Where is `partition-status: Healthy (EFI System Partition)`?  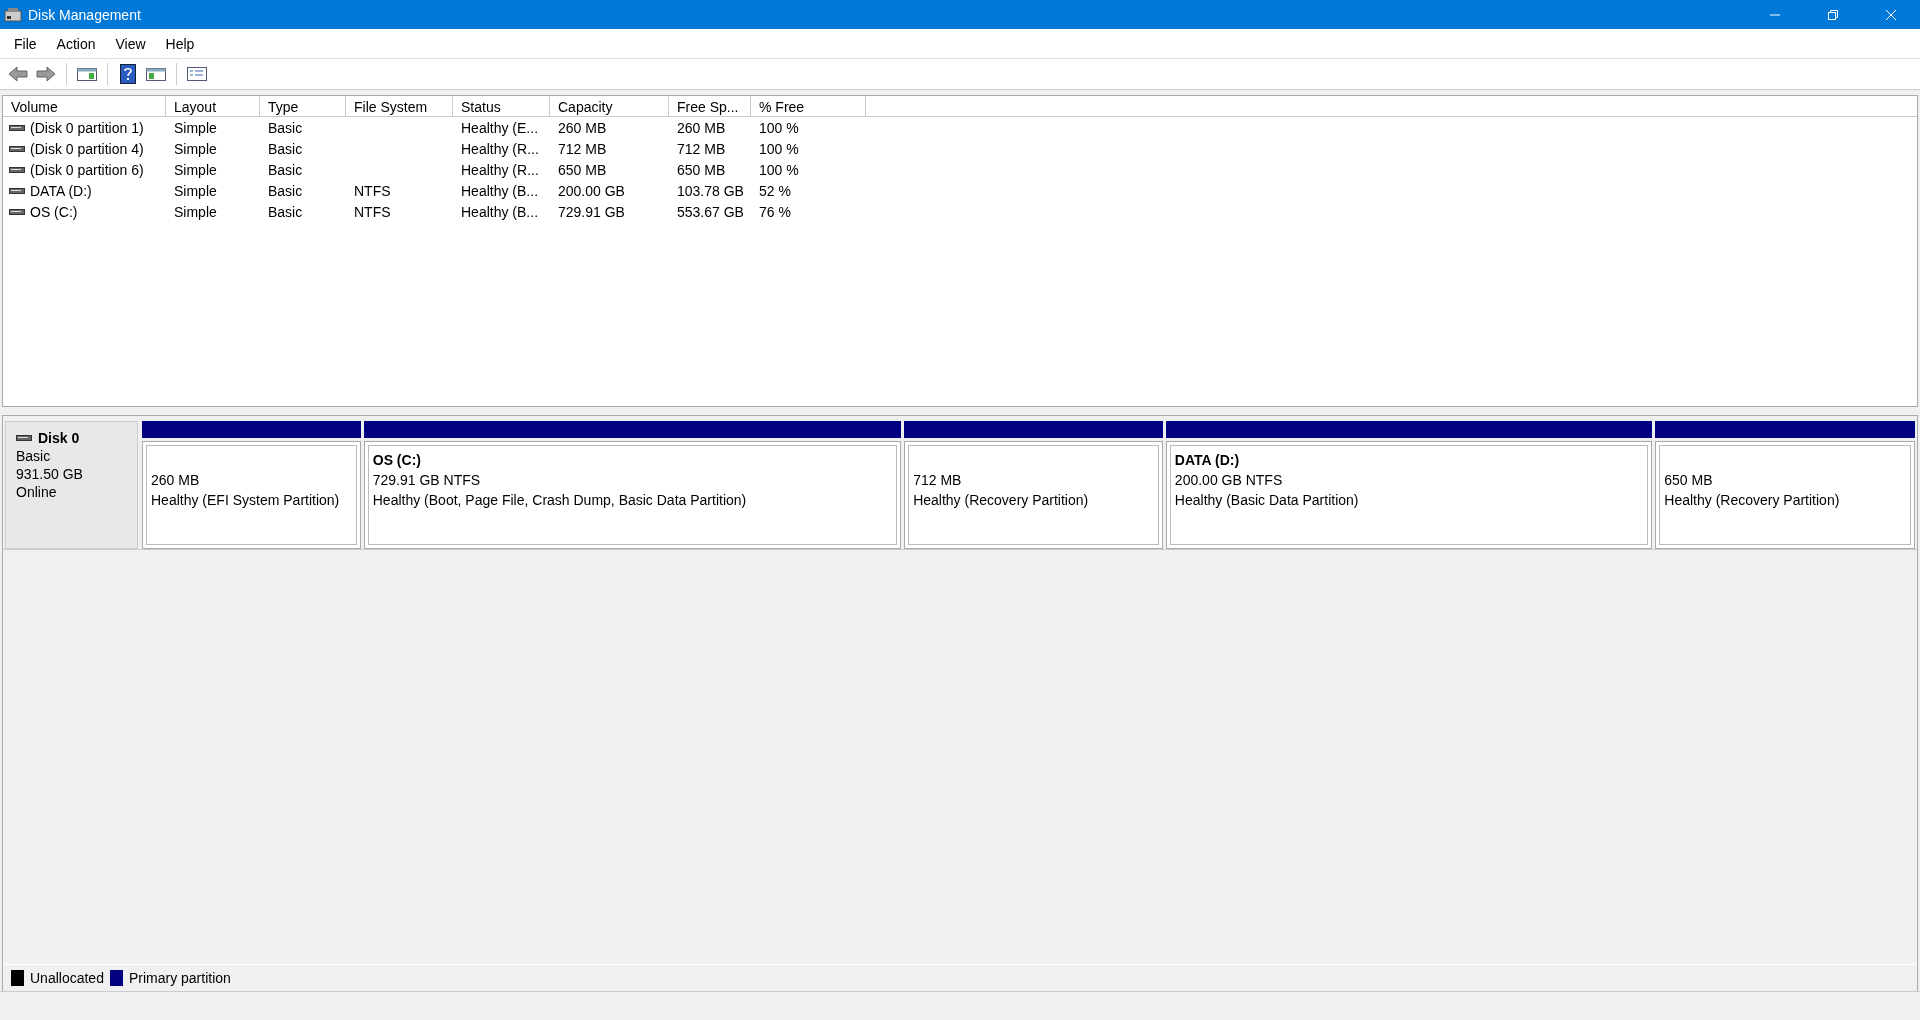
partition-status: Healthy (EFI System Partition) is located at coordinates (246, 500).